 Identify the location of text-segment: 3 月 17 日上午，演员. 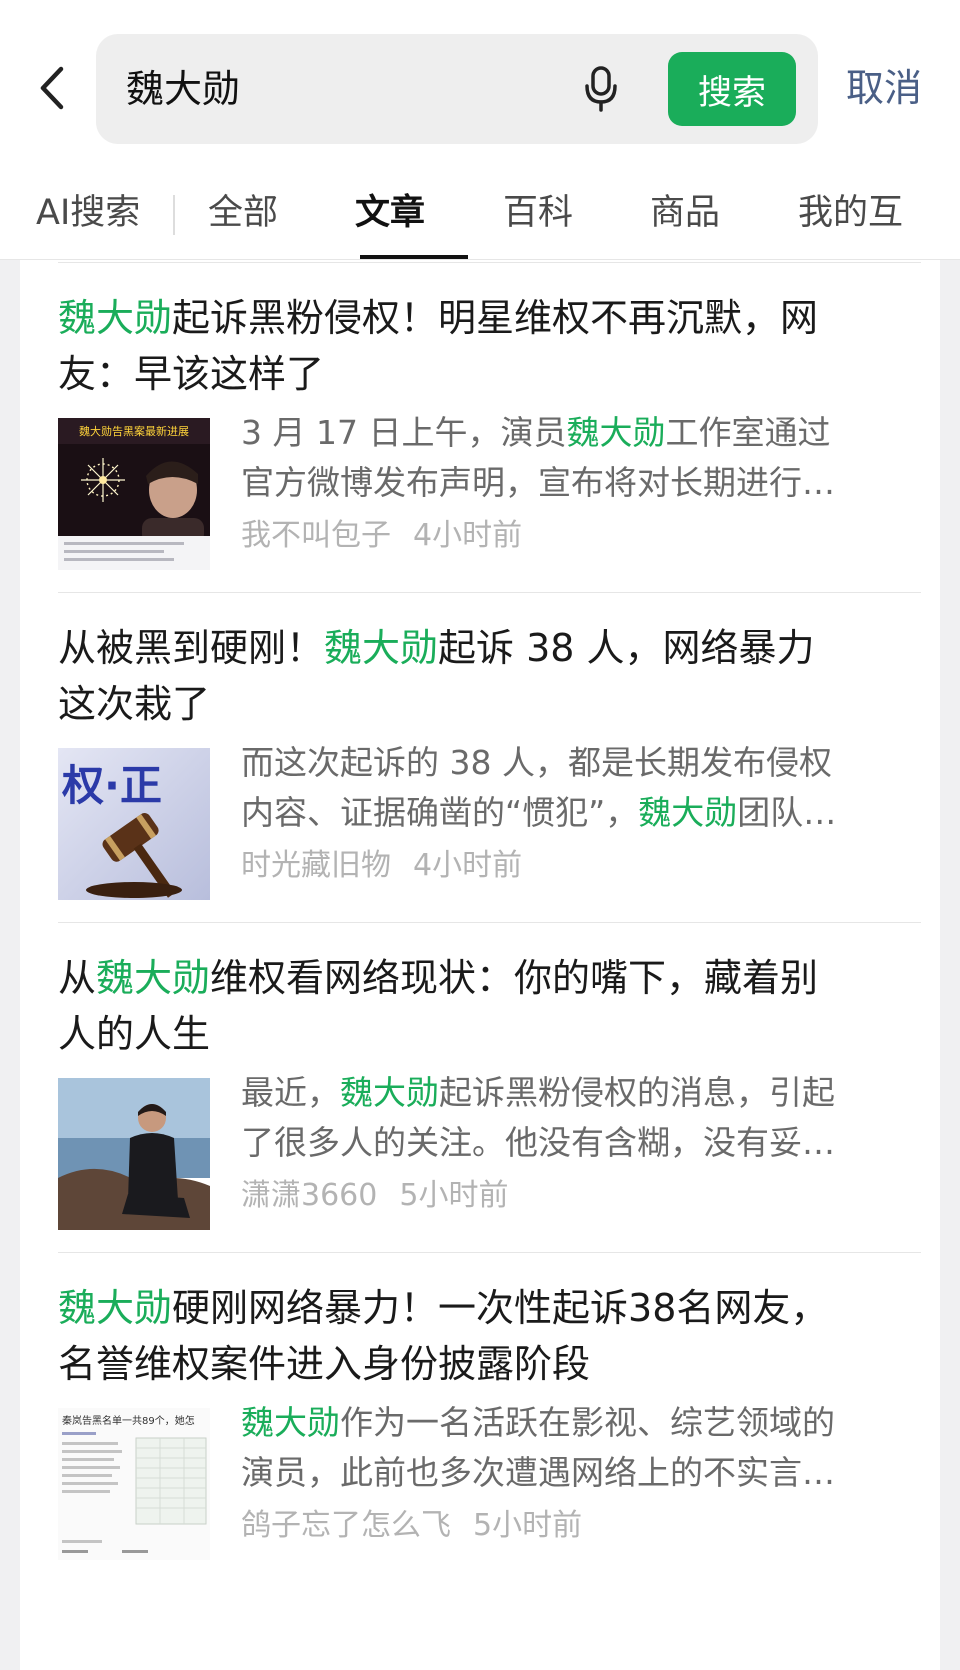
(404, 432).